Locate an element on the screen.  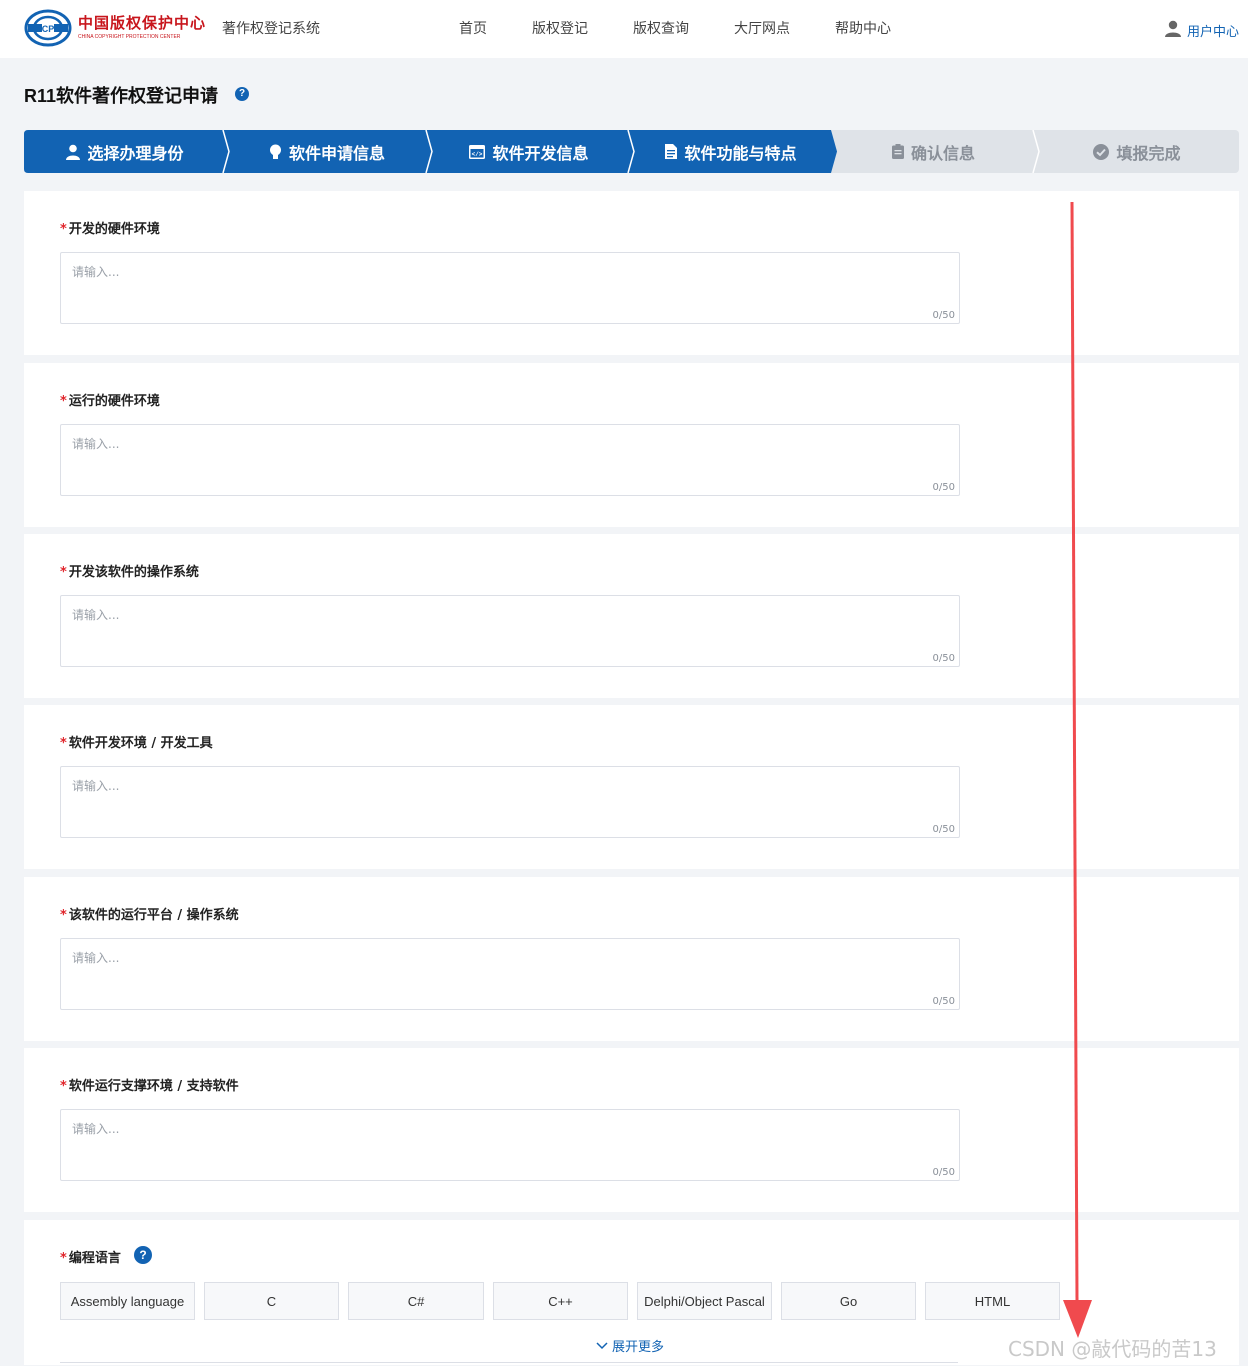
language-option-assembly: Assembly language is located at coordinates (127, 1301).